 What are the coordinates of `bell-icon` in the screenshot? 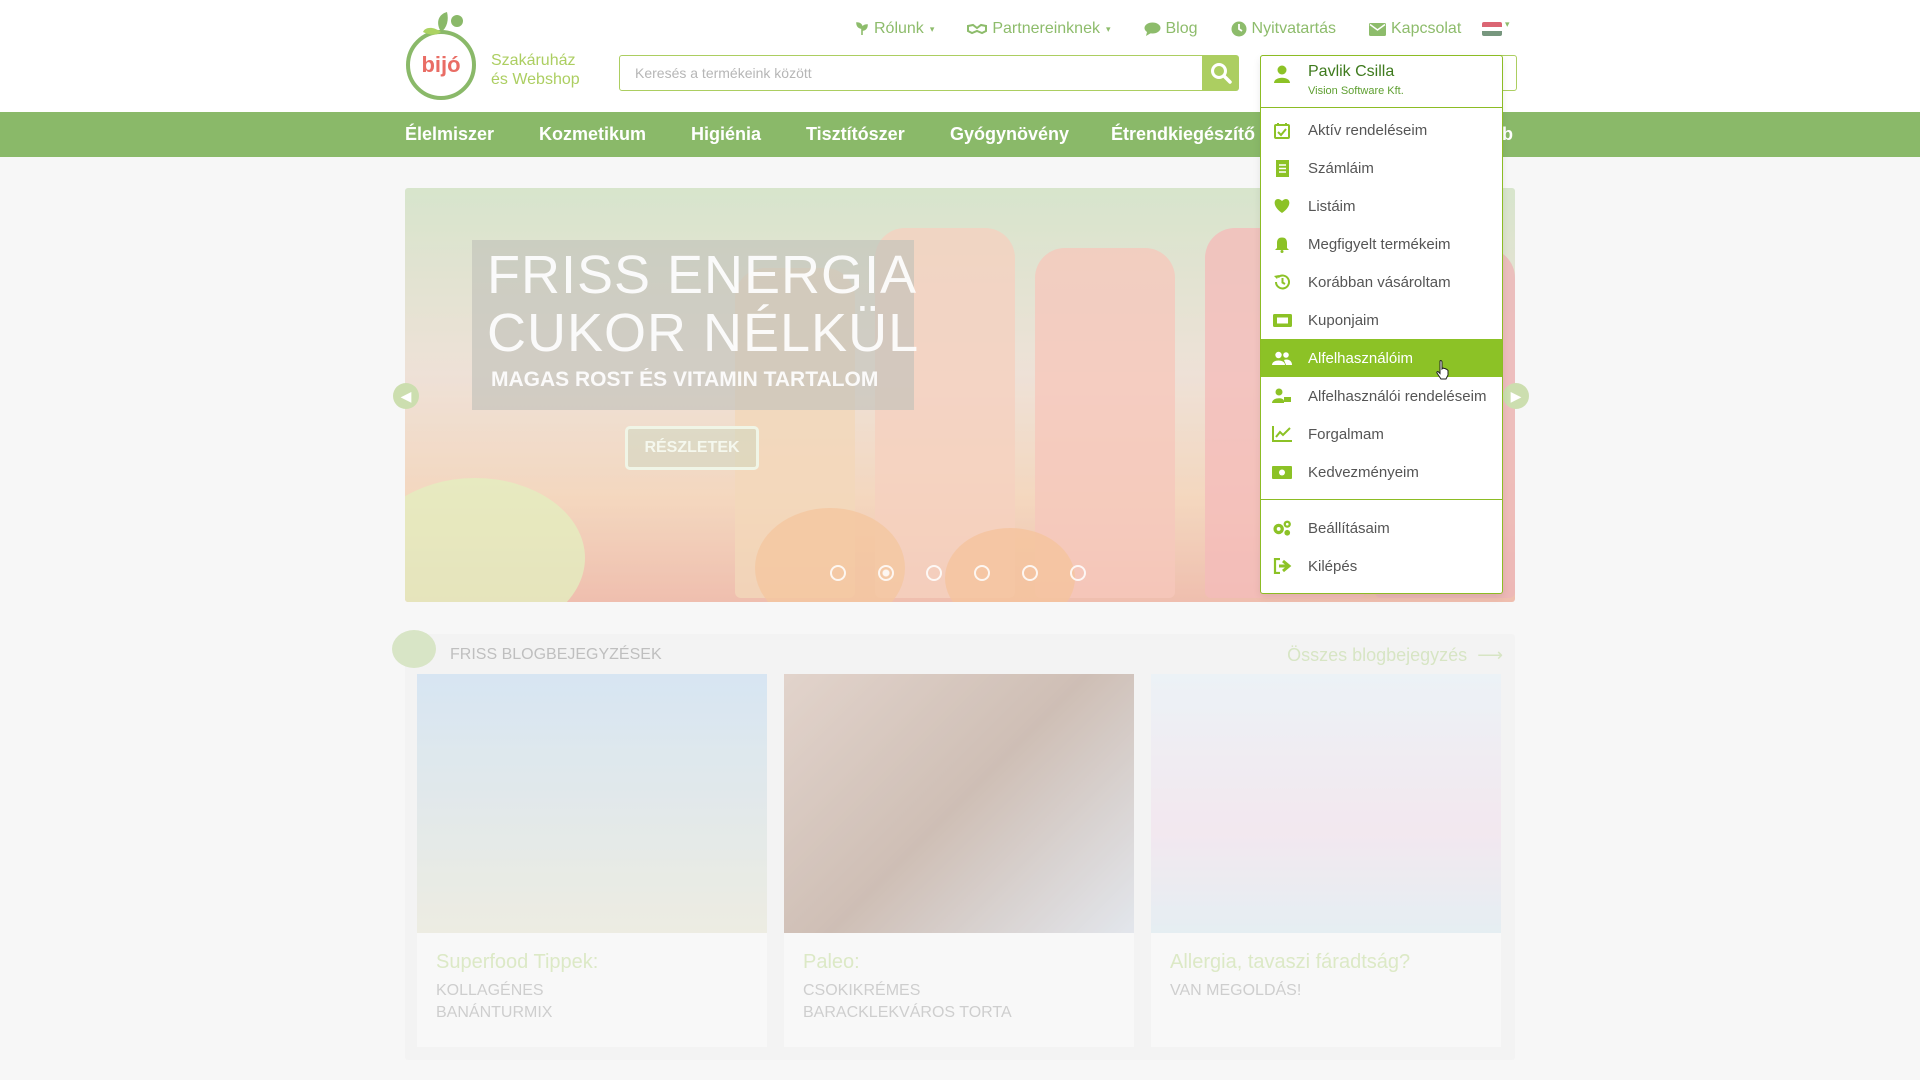 It's located at (1282, 244).